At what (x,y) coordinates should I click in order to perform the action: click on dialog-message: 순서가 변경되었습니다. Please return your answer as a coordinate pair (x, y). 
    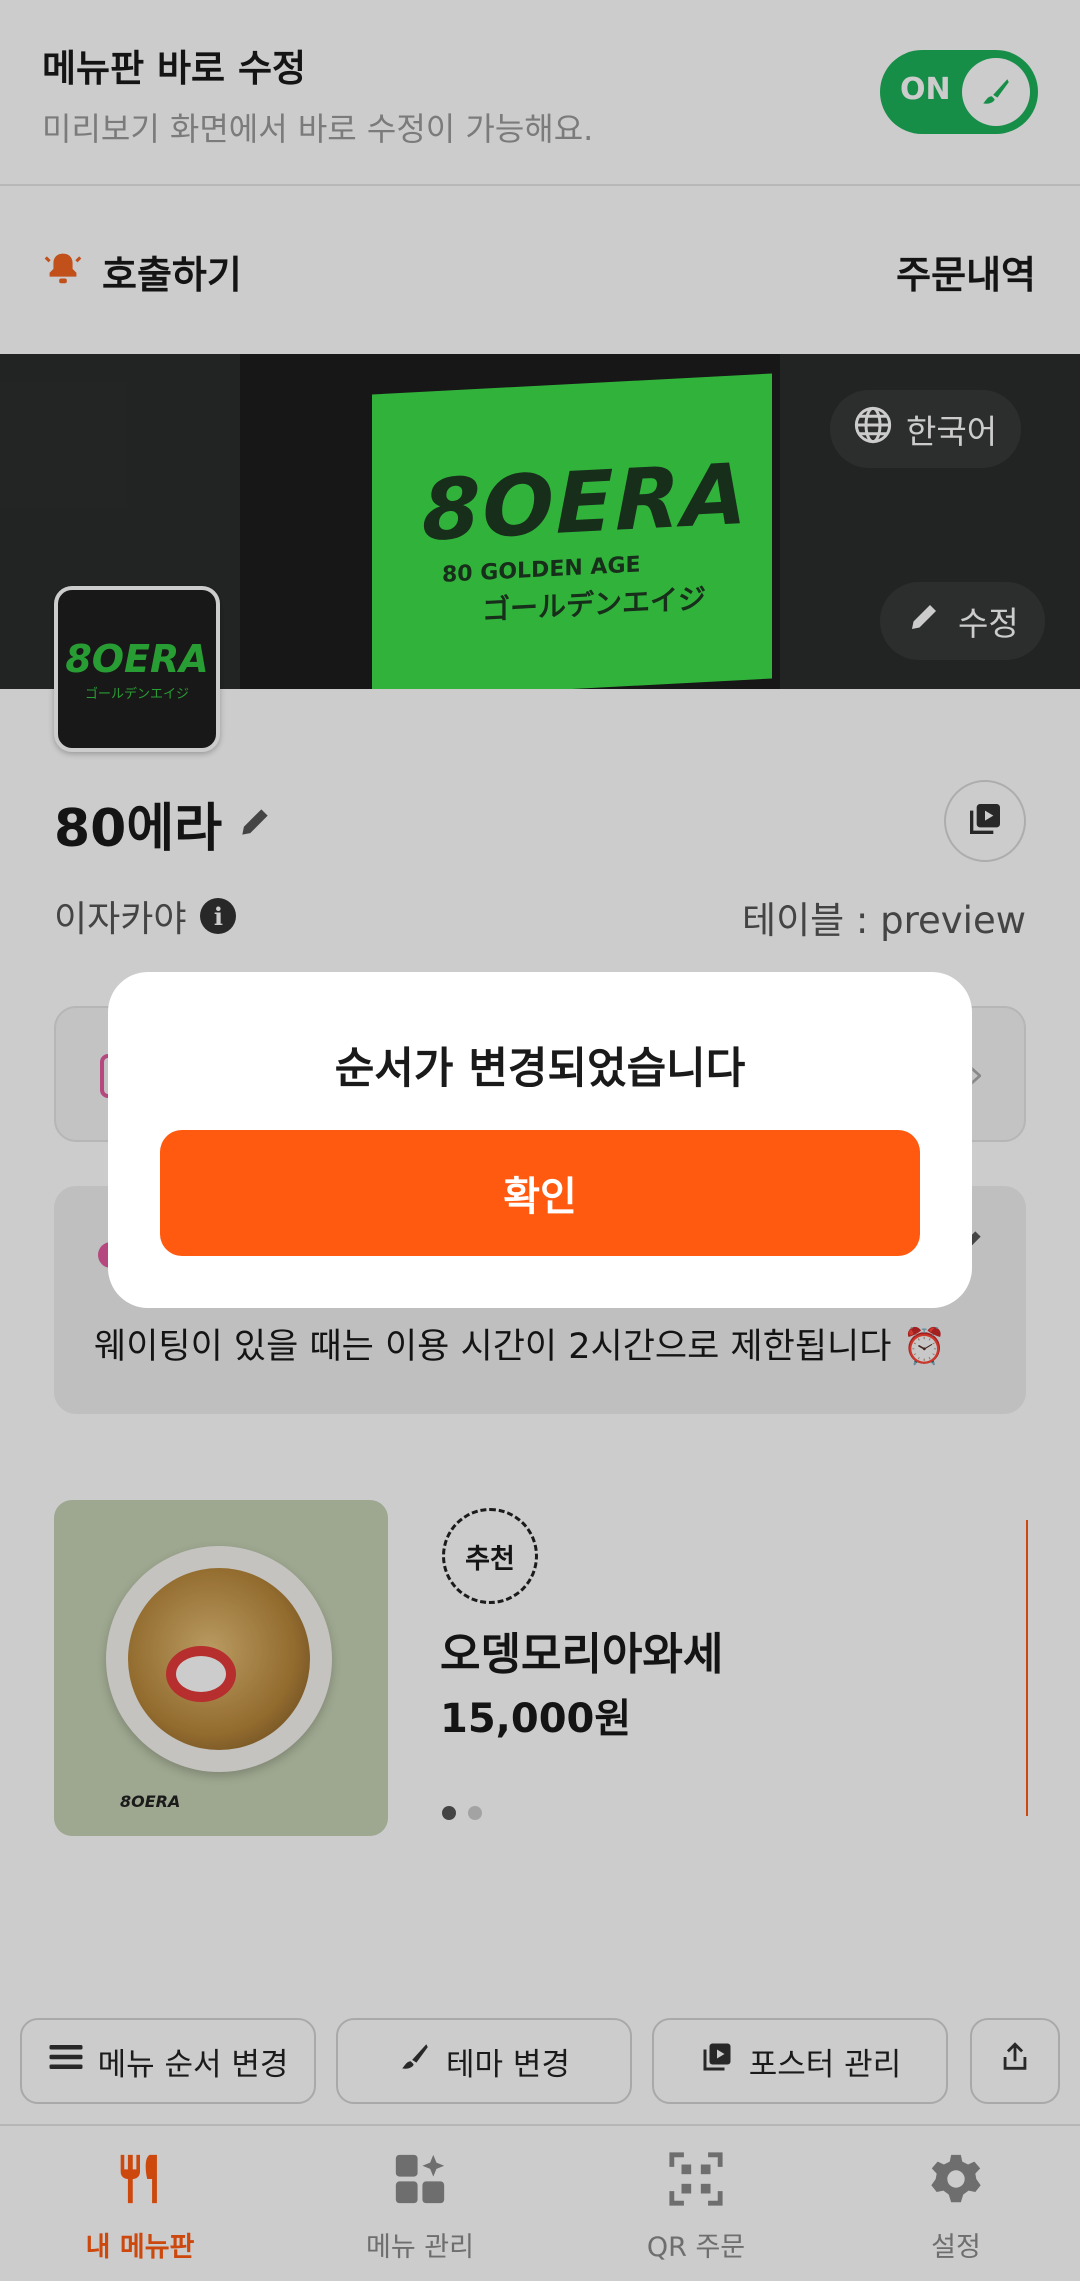
    Looking at the image, I should click on (540, 1069).